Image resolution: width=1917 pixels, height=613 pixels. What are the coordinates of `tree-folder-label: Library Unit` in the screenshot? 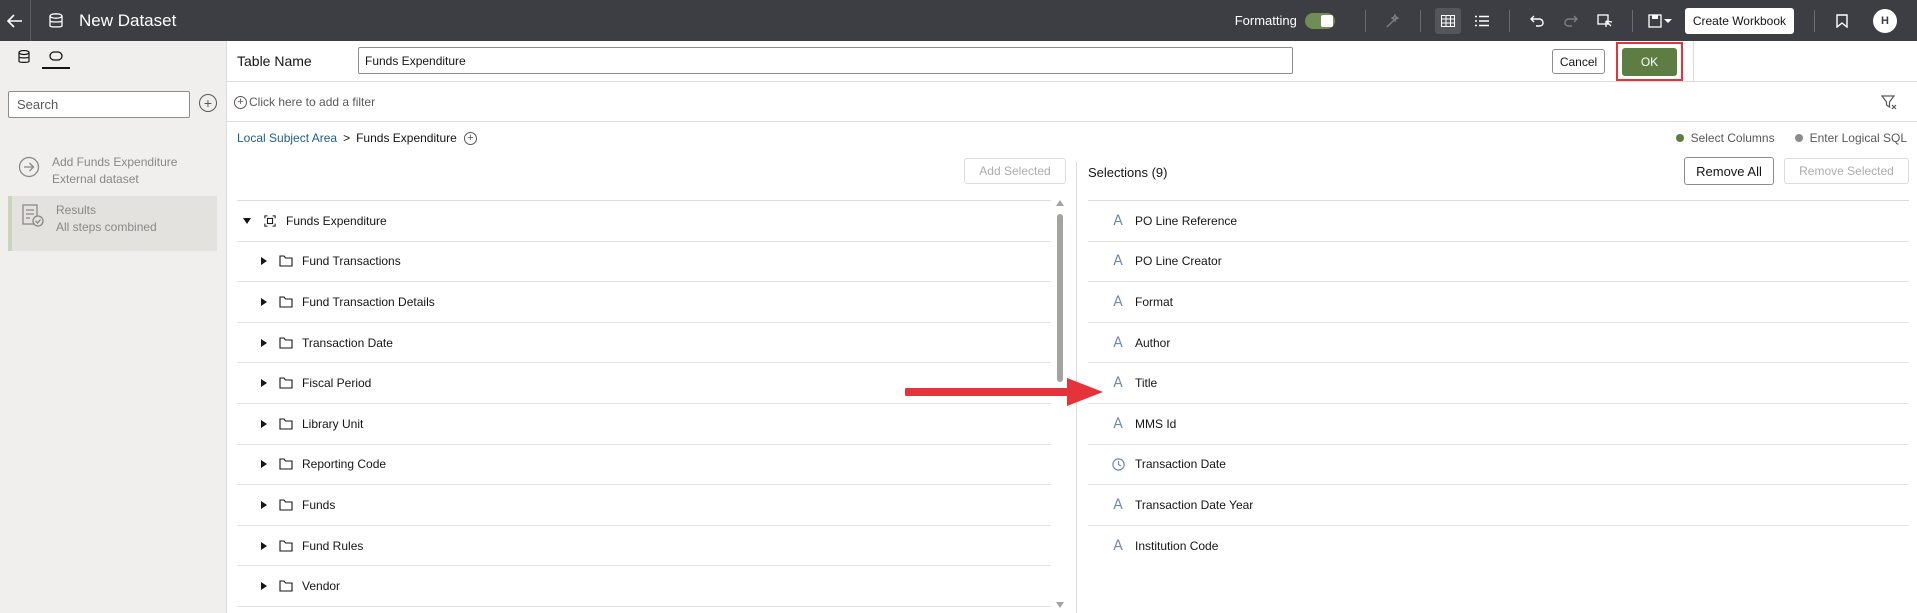 It's located at (333, 423).